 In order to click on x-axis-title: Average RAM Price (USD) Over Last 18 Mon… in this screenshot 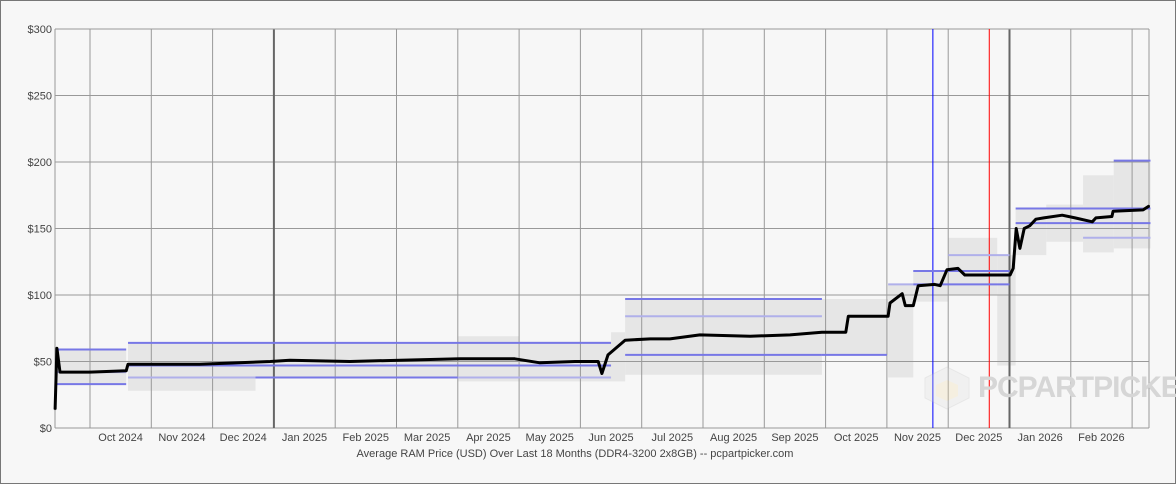, I will do `click(575, 454)`.